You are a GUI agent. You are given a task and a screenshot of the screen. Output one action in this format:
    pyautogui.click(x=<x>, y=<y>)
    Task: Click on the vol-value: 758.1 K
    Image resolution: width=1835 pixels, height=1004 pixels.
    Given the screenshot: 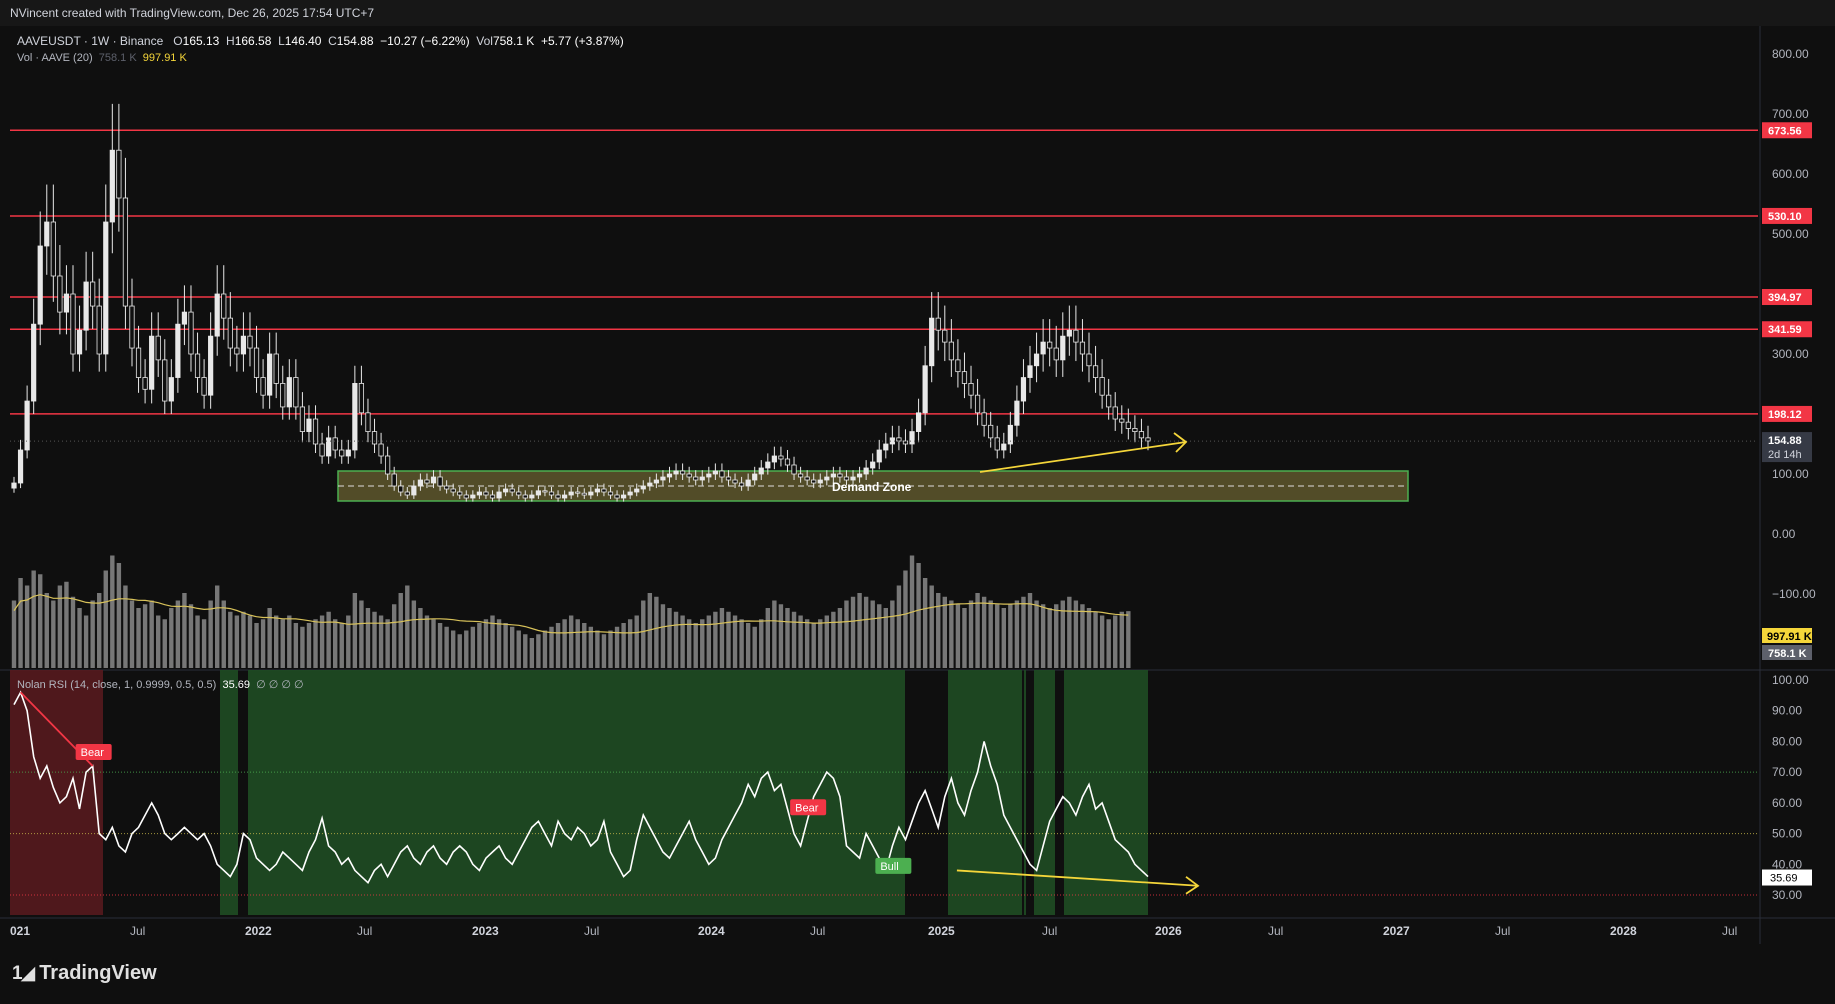 What is the action you would take?
    pyautogui.click(x=513, y=41)
    